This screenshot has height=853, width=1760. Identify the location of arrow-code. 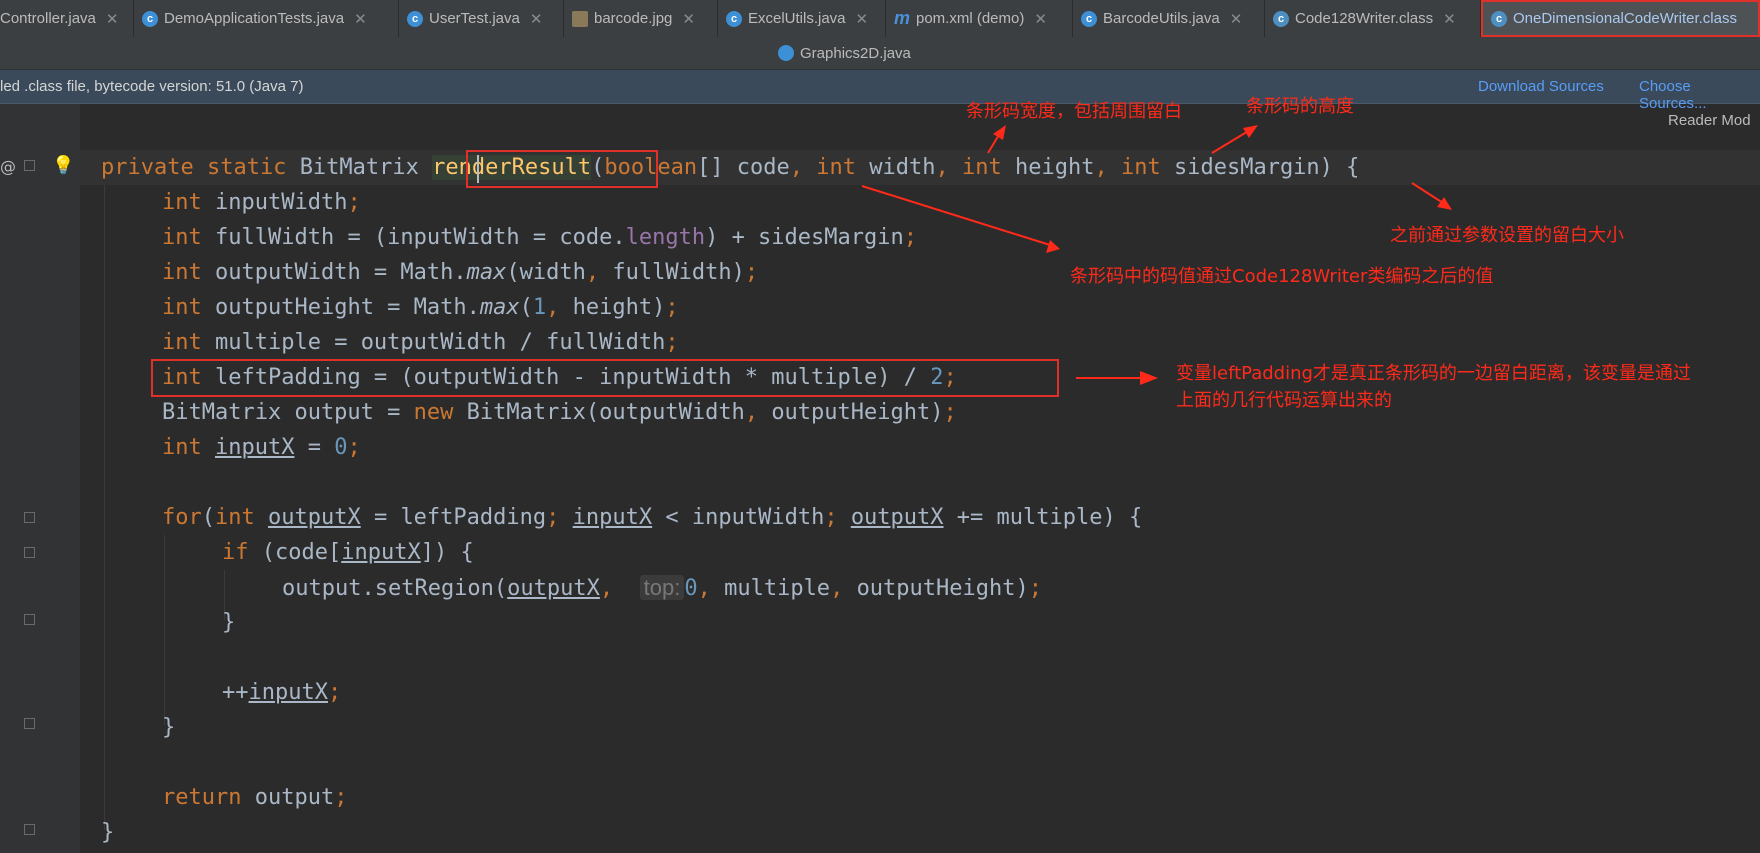
(956, 215).